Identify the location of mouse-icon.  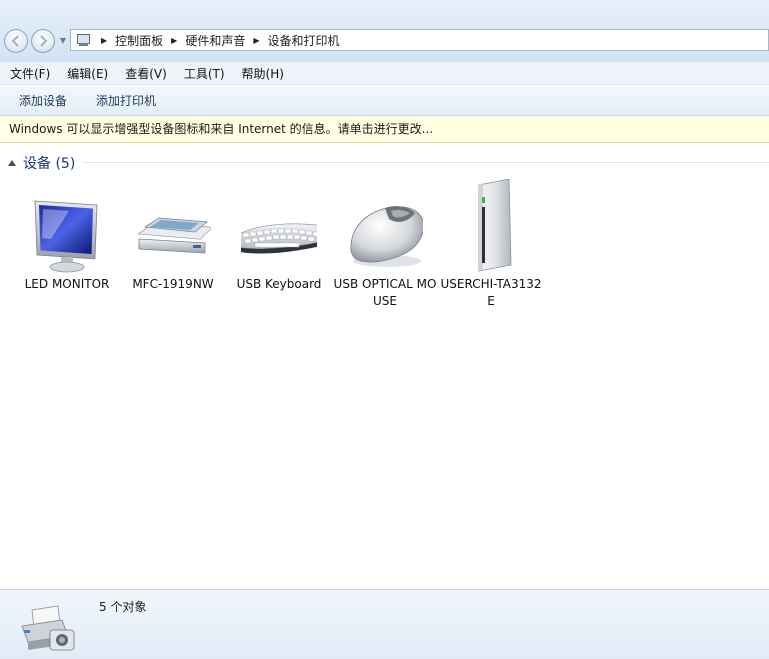
(386, 236).